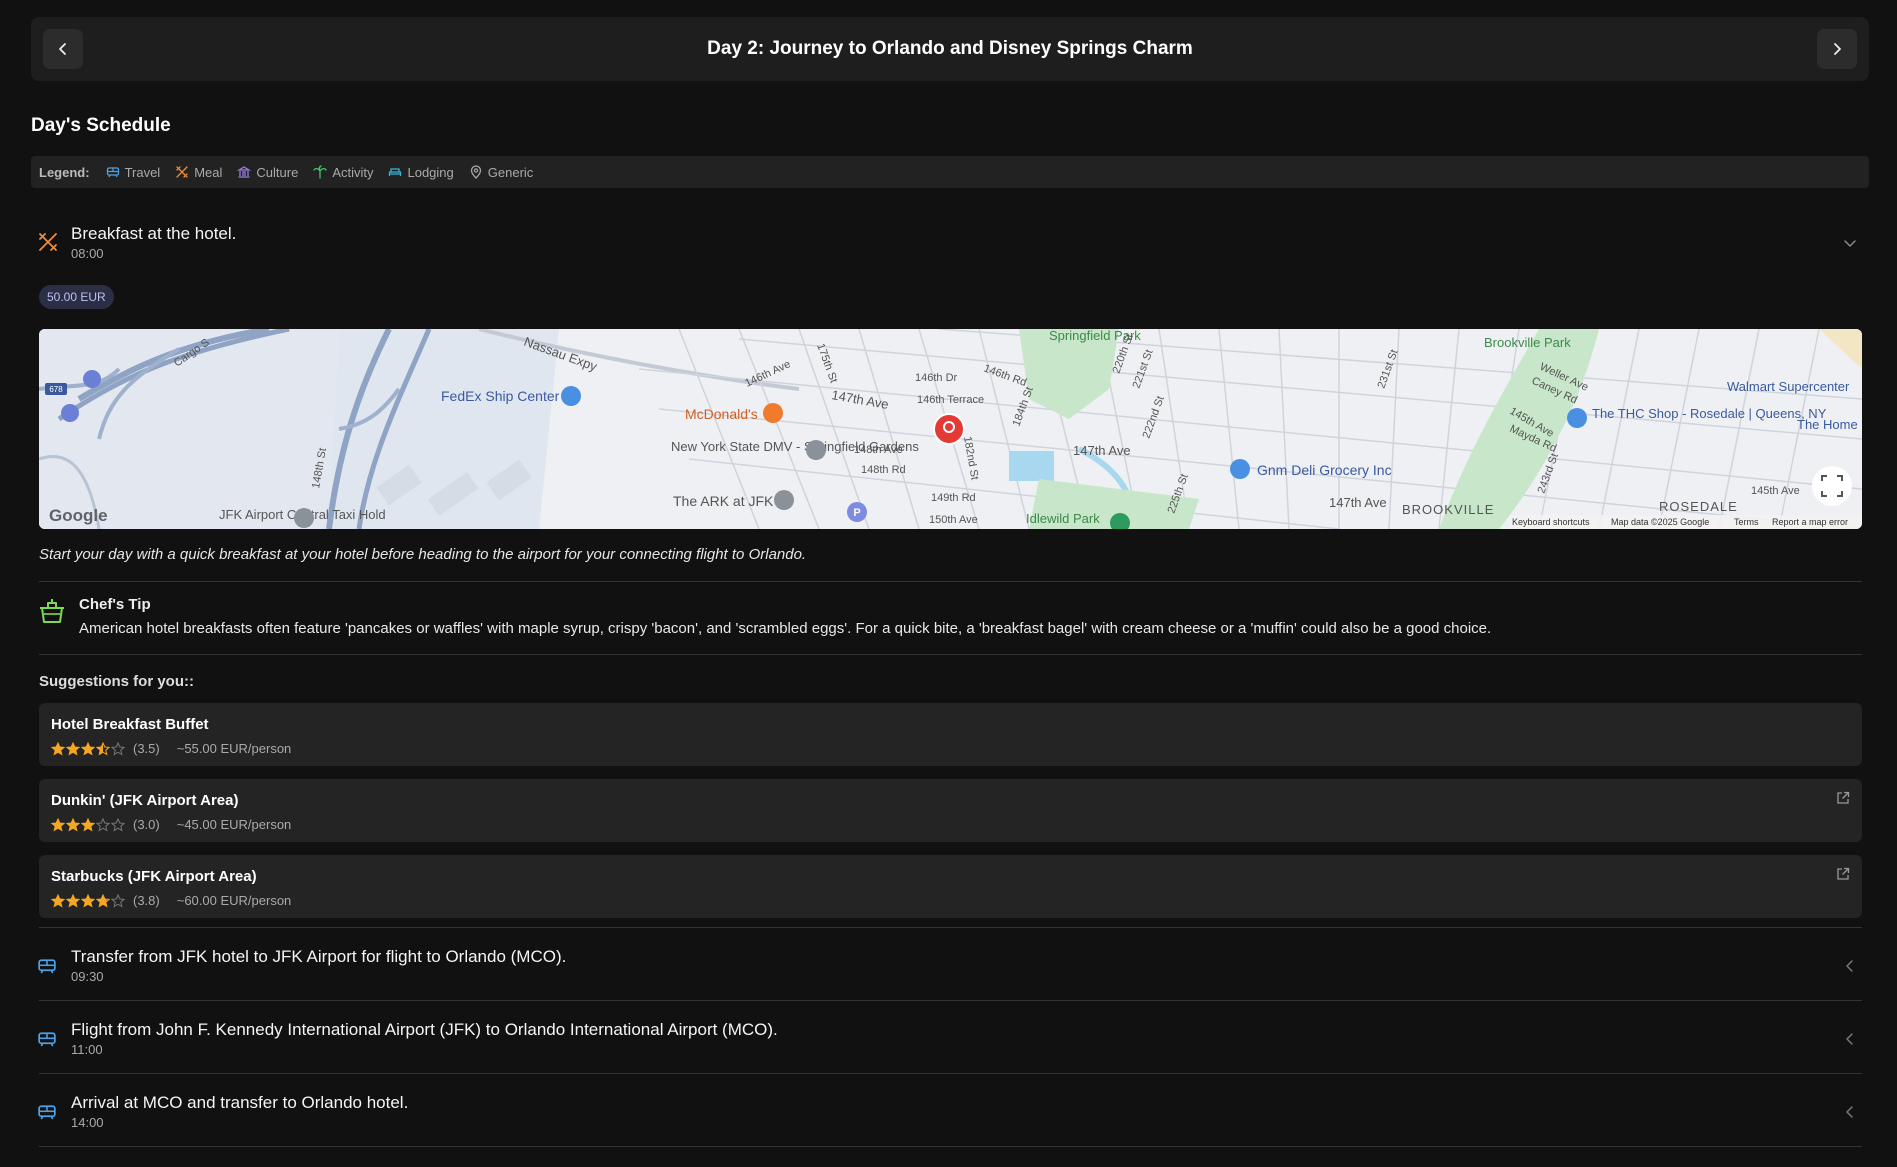 The width and height of the screenshot is (1897, 1167). I want to click on google-logo: Google, so click(78, 515).